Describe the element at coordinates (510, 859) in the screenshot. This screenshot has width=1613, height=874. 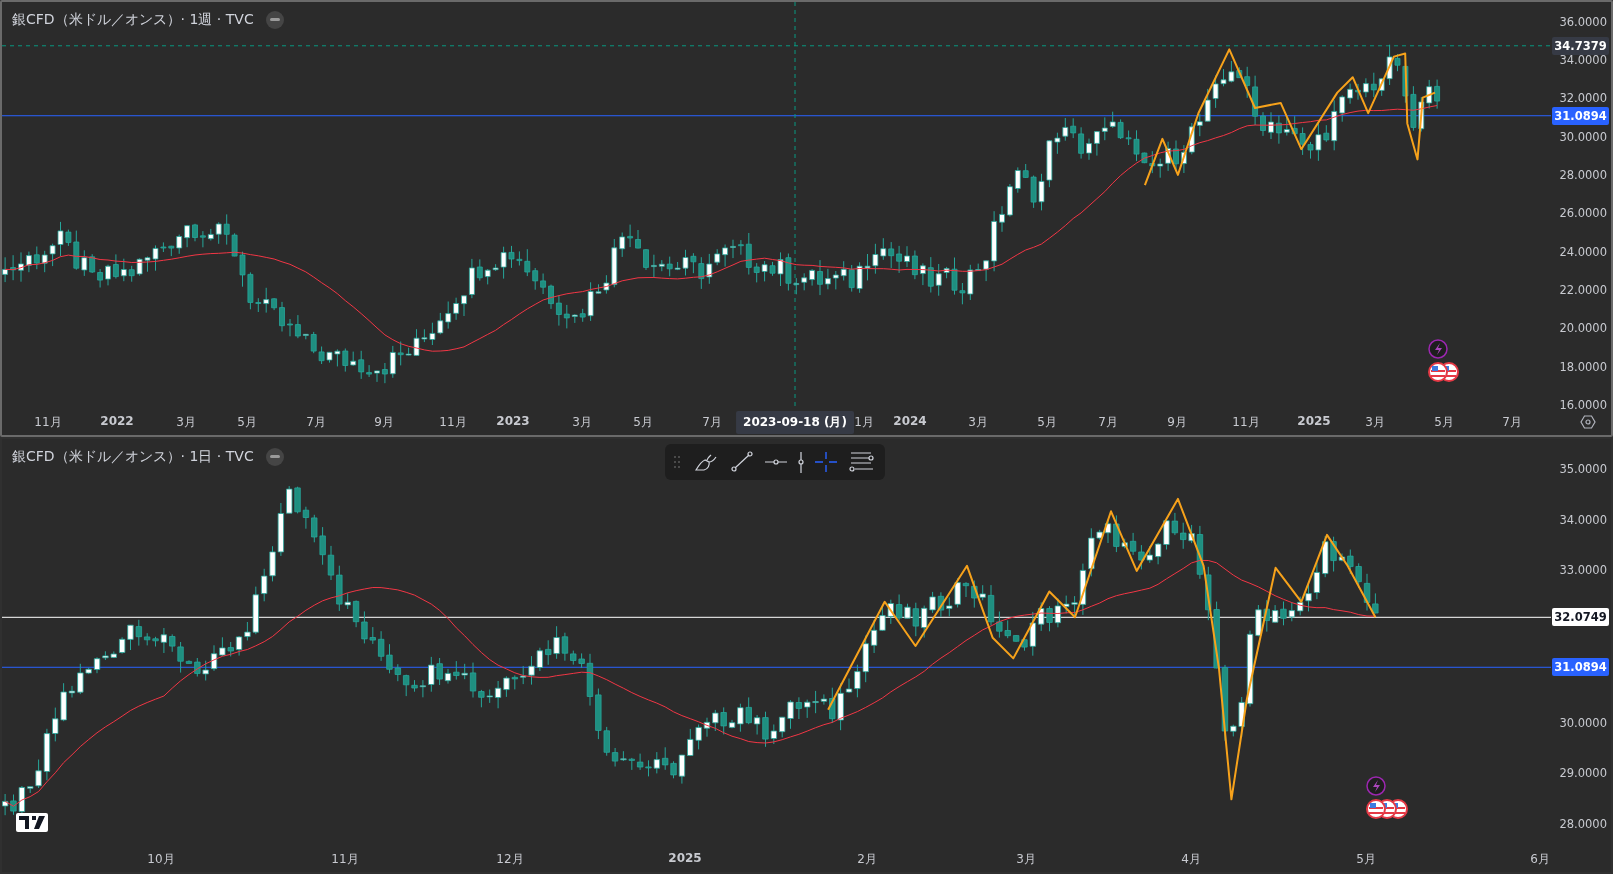
I see `time-label: 12月` at that location.